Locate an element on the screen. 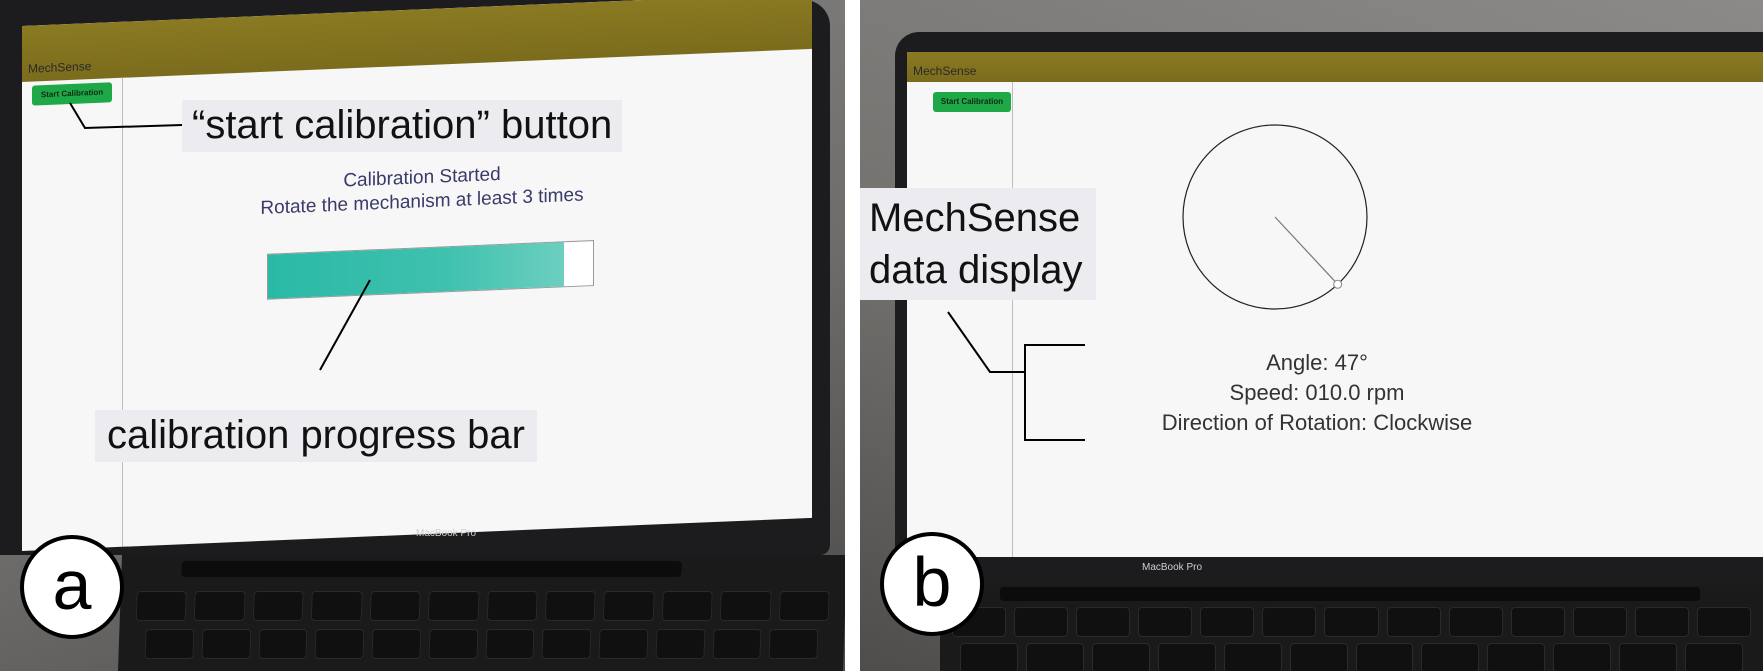  panel-label-a: a is located at coordinates (72, 587).